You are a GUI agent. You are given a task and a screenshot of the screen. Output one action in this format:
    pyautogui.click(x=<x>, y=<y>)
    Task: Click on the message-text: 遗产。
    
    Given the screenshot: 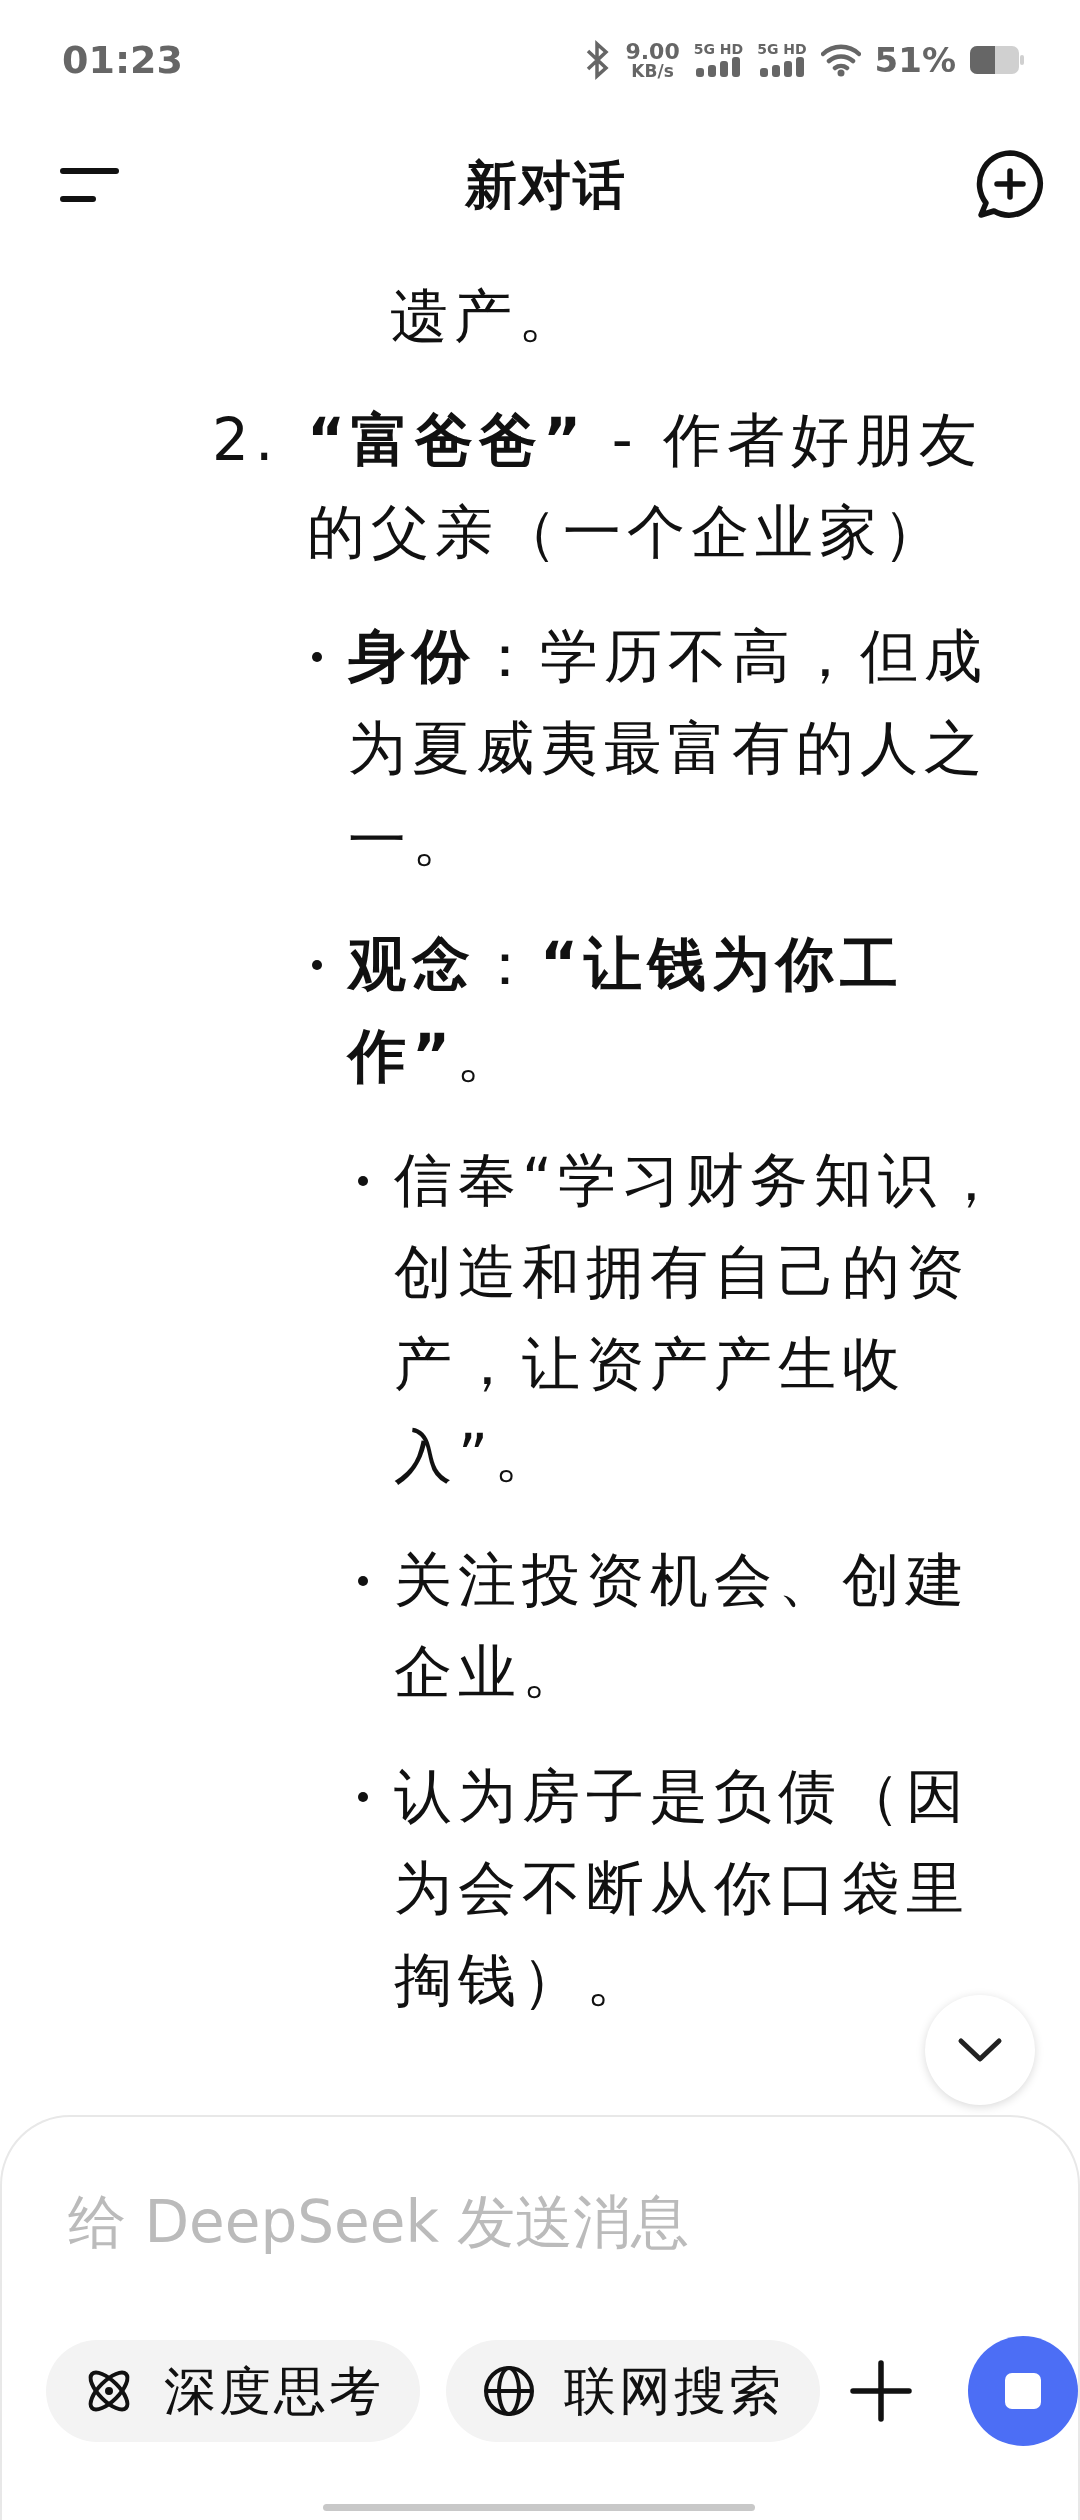 What is the action you would take?
    pyautogui.click(x=486, y=316)
    